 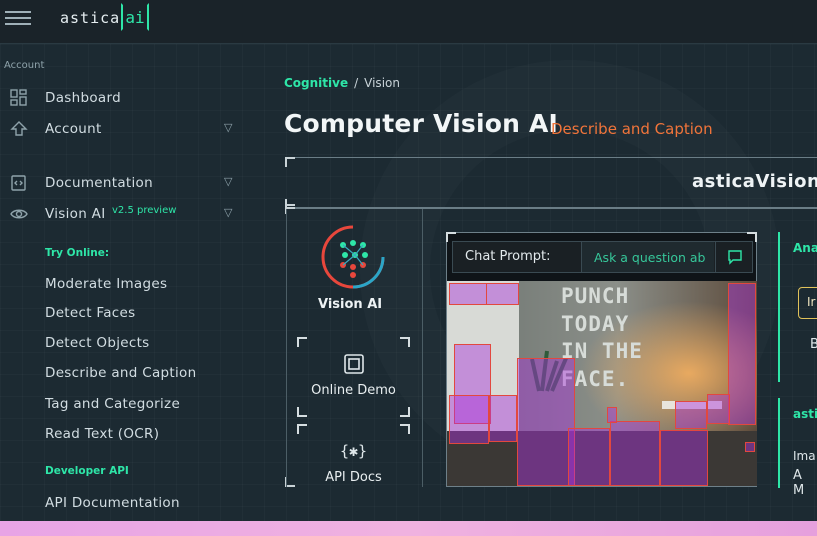 I want to click on astica-card: asti Ima A M, so click(x=797, y=448).